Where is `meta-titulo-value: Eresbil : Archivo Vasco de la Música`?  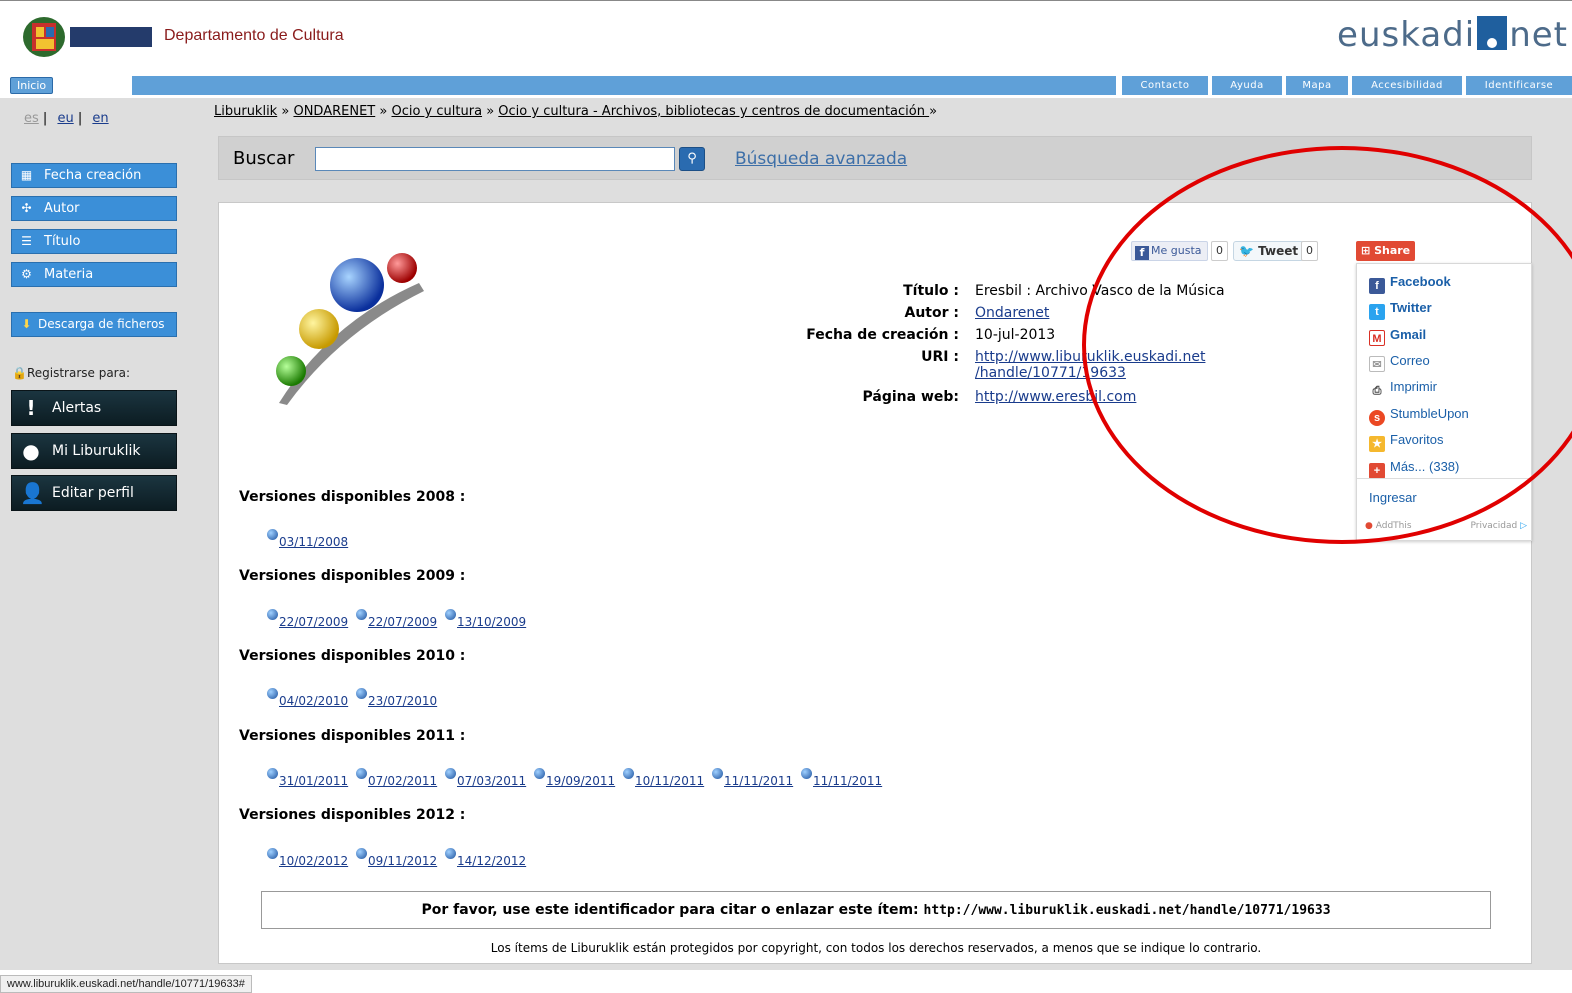
meta-titulo-value: Eresbil : Archivo Vasco de la Música is located at coordinates (1100, 291).